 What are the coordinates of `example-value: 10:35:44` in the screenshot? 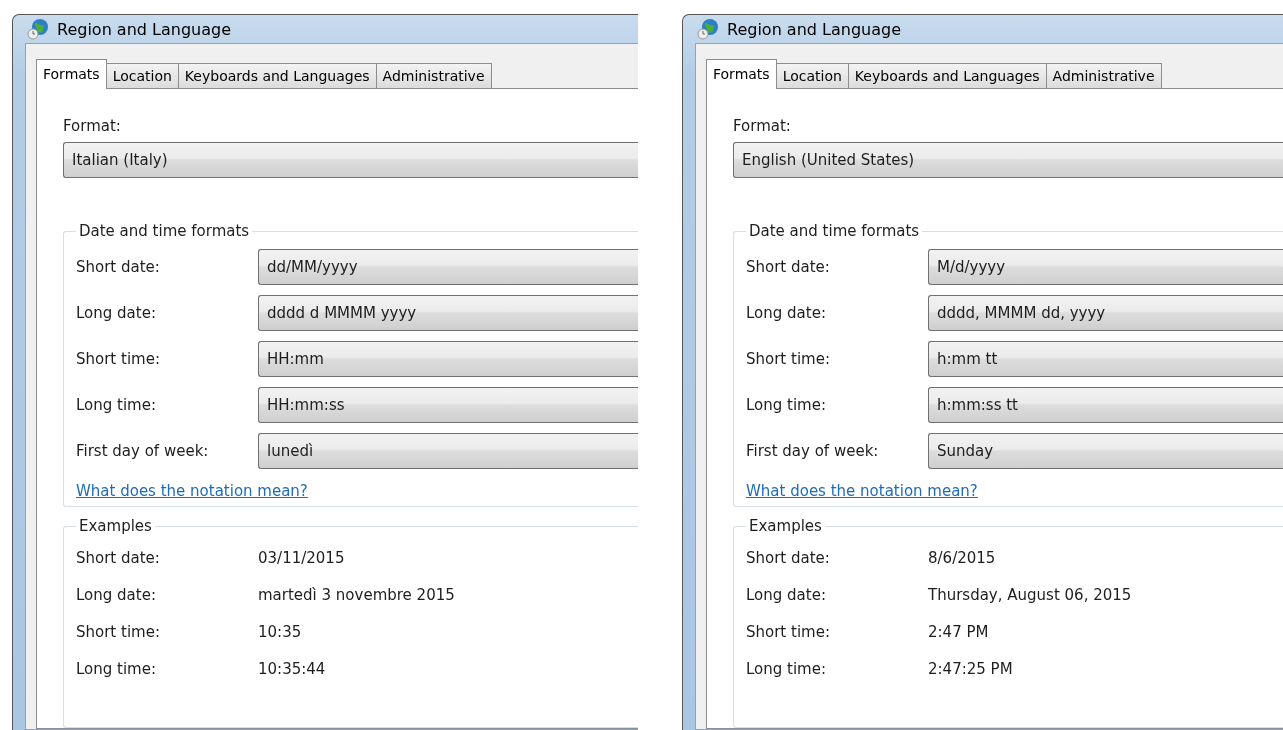 It's located at (292, 668).